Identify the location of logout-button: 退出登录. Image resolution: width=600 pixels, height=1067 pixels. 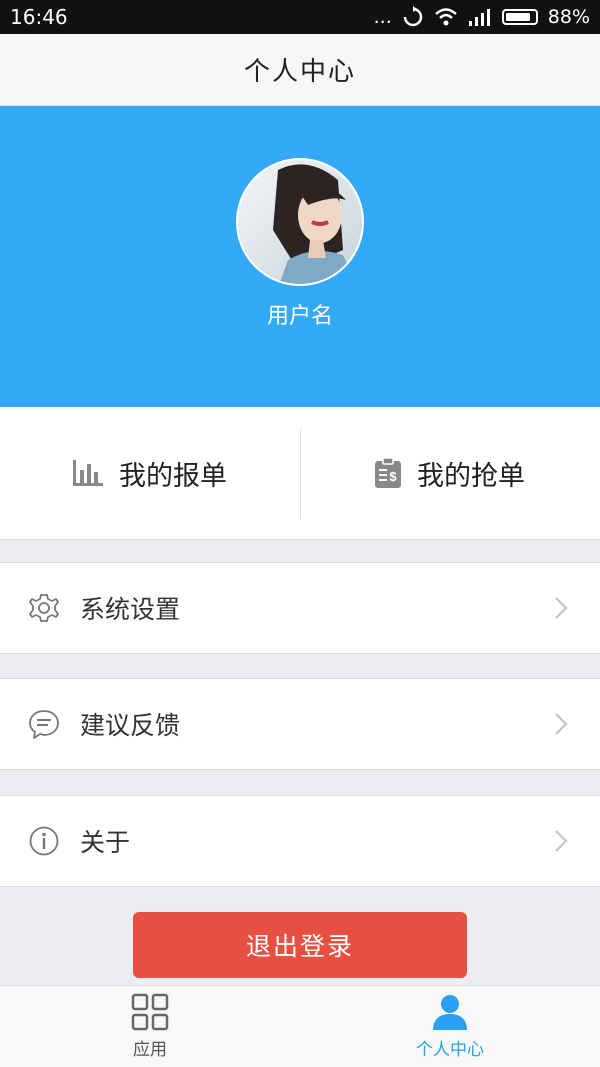
(300, 945).